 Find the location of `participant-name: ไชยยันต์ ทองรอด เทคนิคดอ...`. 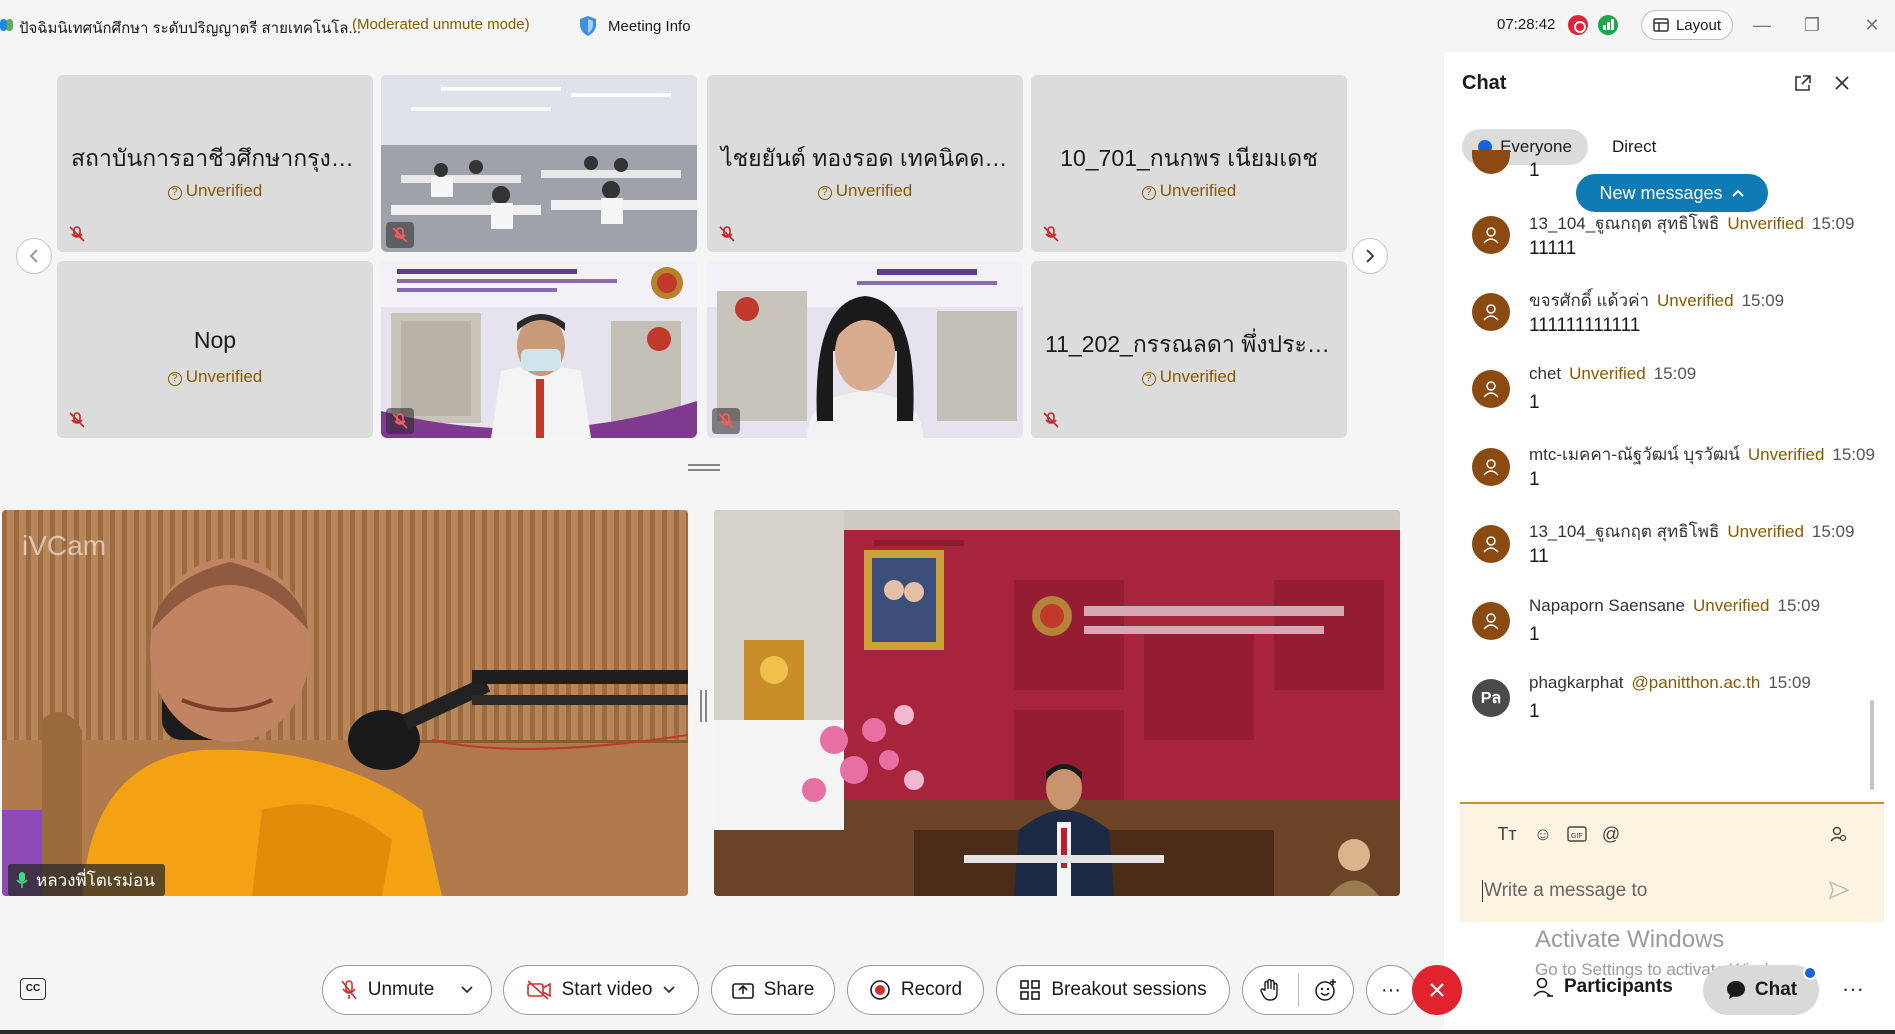

participant-name: ไชยยันต์ ทองรอด เทคนิคดอ... is located at coordinates (869, 158).